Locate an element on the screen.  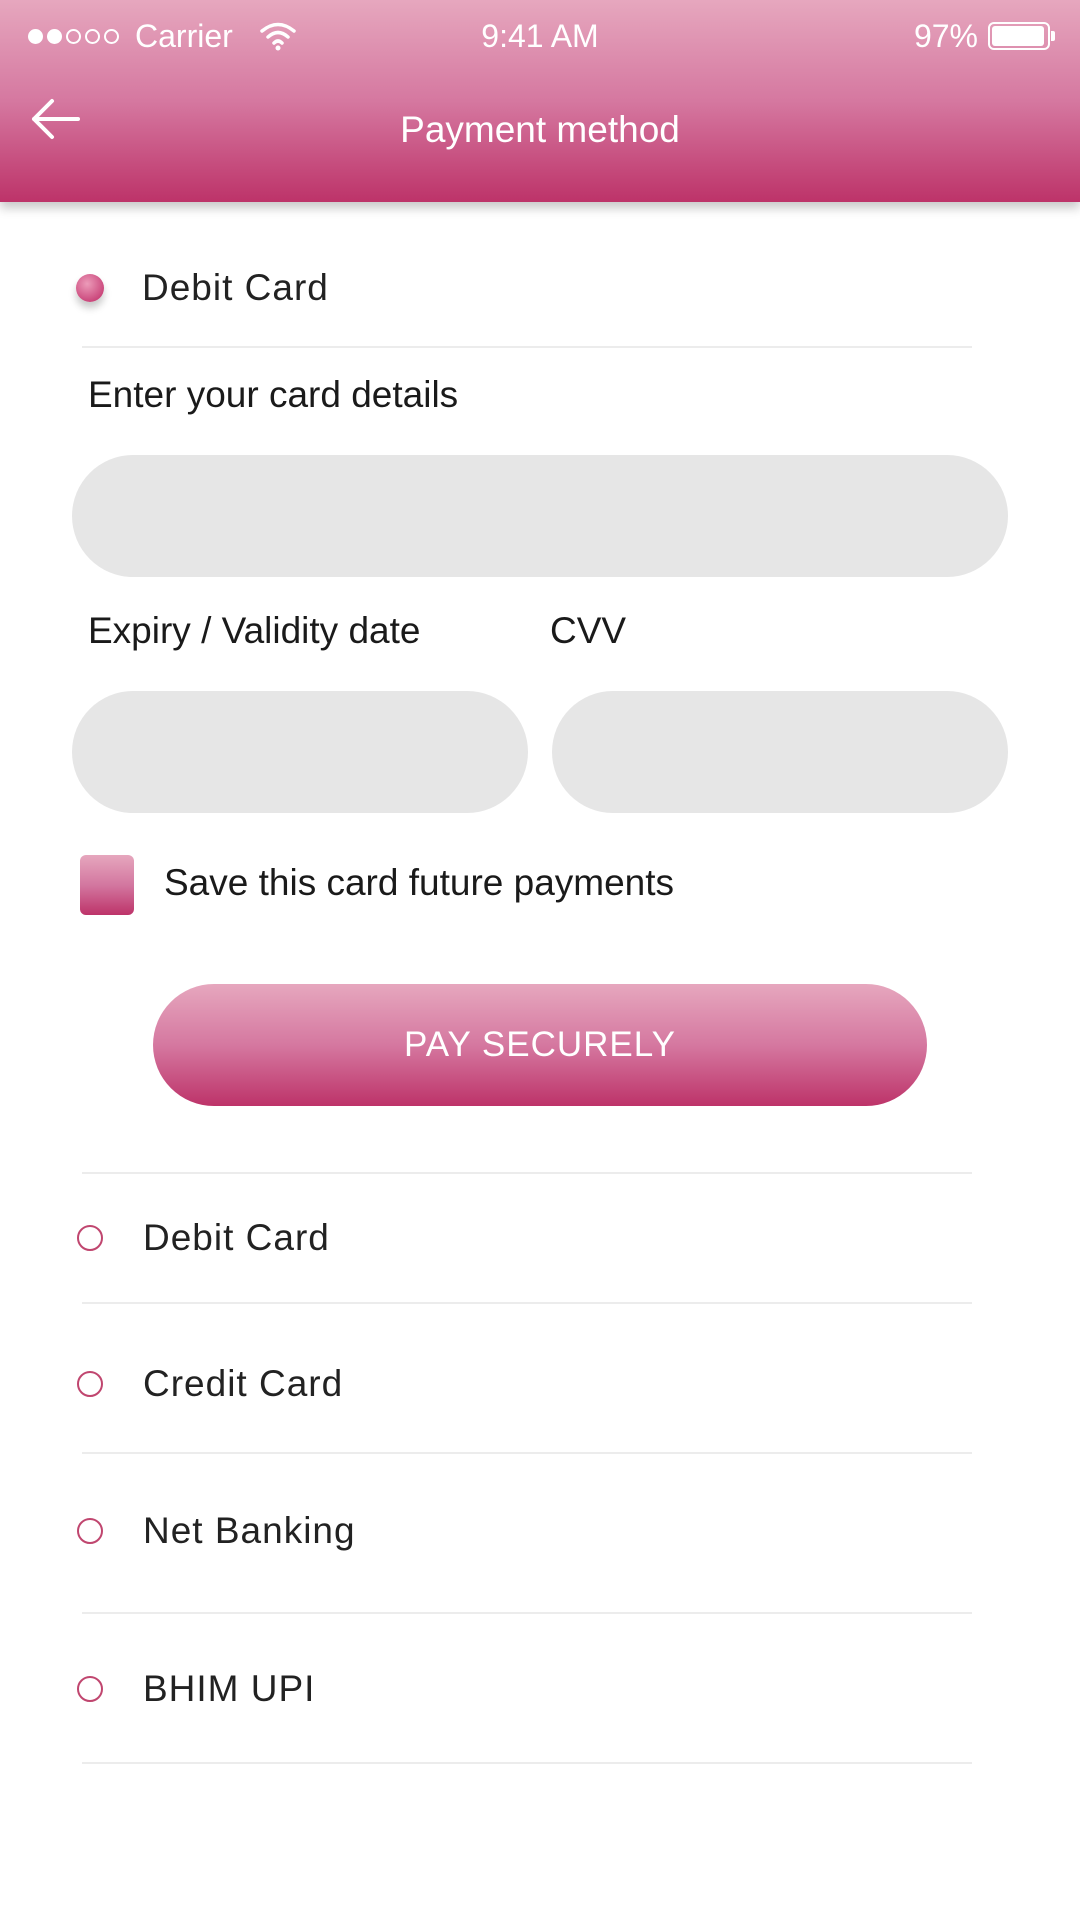
option-bhim-upi: BHIM UPI is located at coordinates (520, 1689).